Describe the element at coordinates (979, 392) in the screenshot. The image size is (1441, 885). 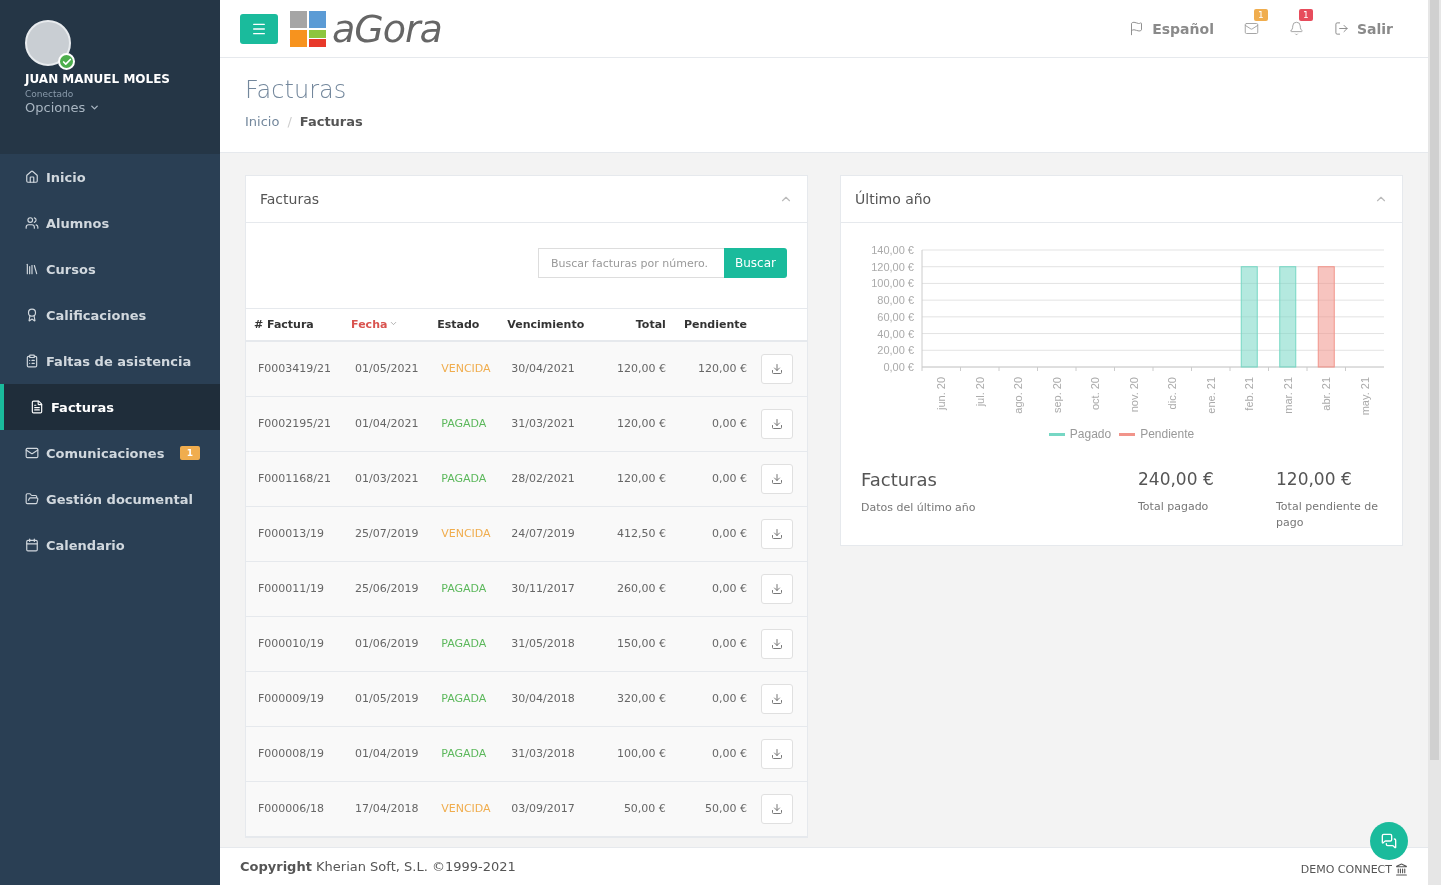
I see `x-tick-label: jul. 20` at that location.